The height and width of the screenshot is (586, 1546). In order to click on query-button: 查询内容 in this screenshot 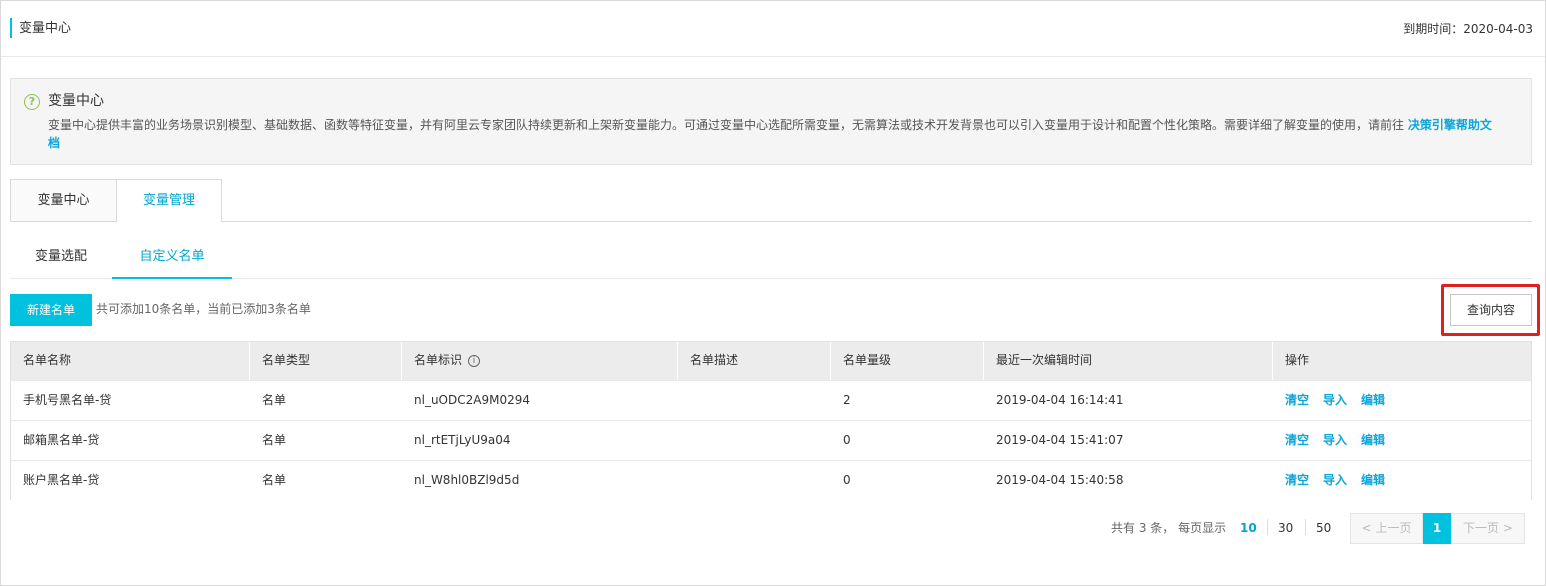, I will do `click(1491, 310)`.